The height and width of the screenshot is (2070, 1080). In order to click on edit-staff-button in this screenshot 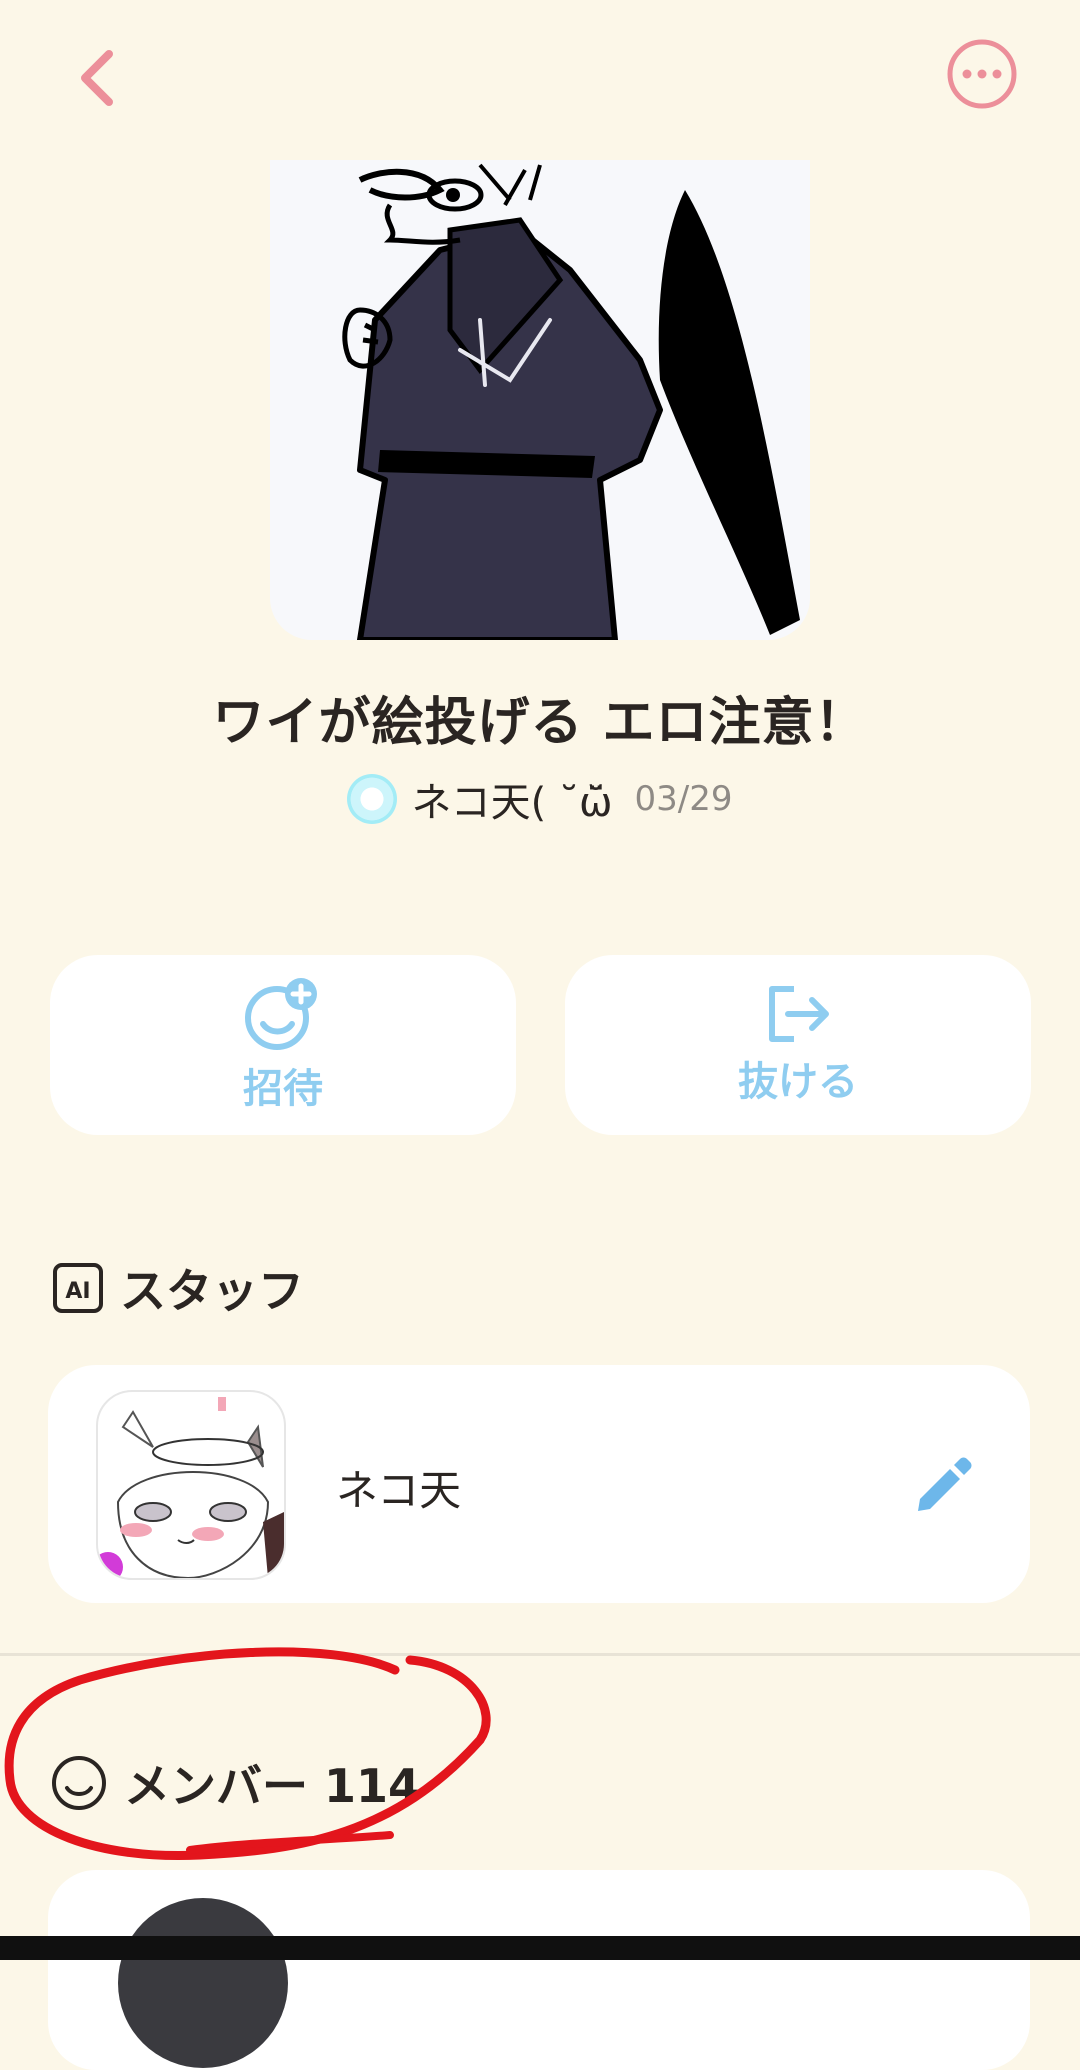, I will do `click(942, 1485)`.